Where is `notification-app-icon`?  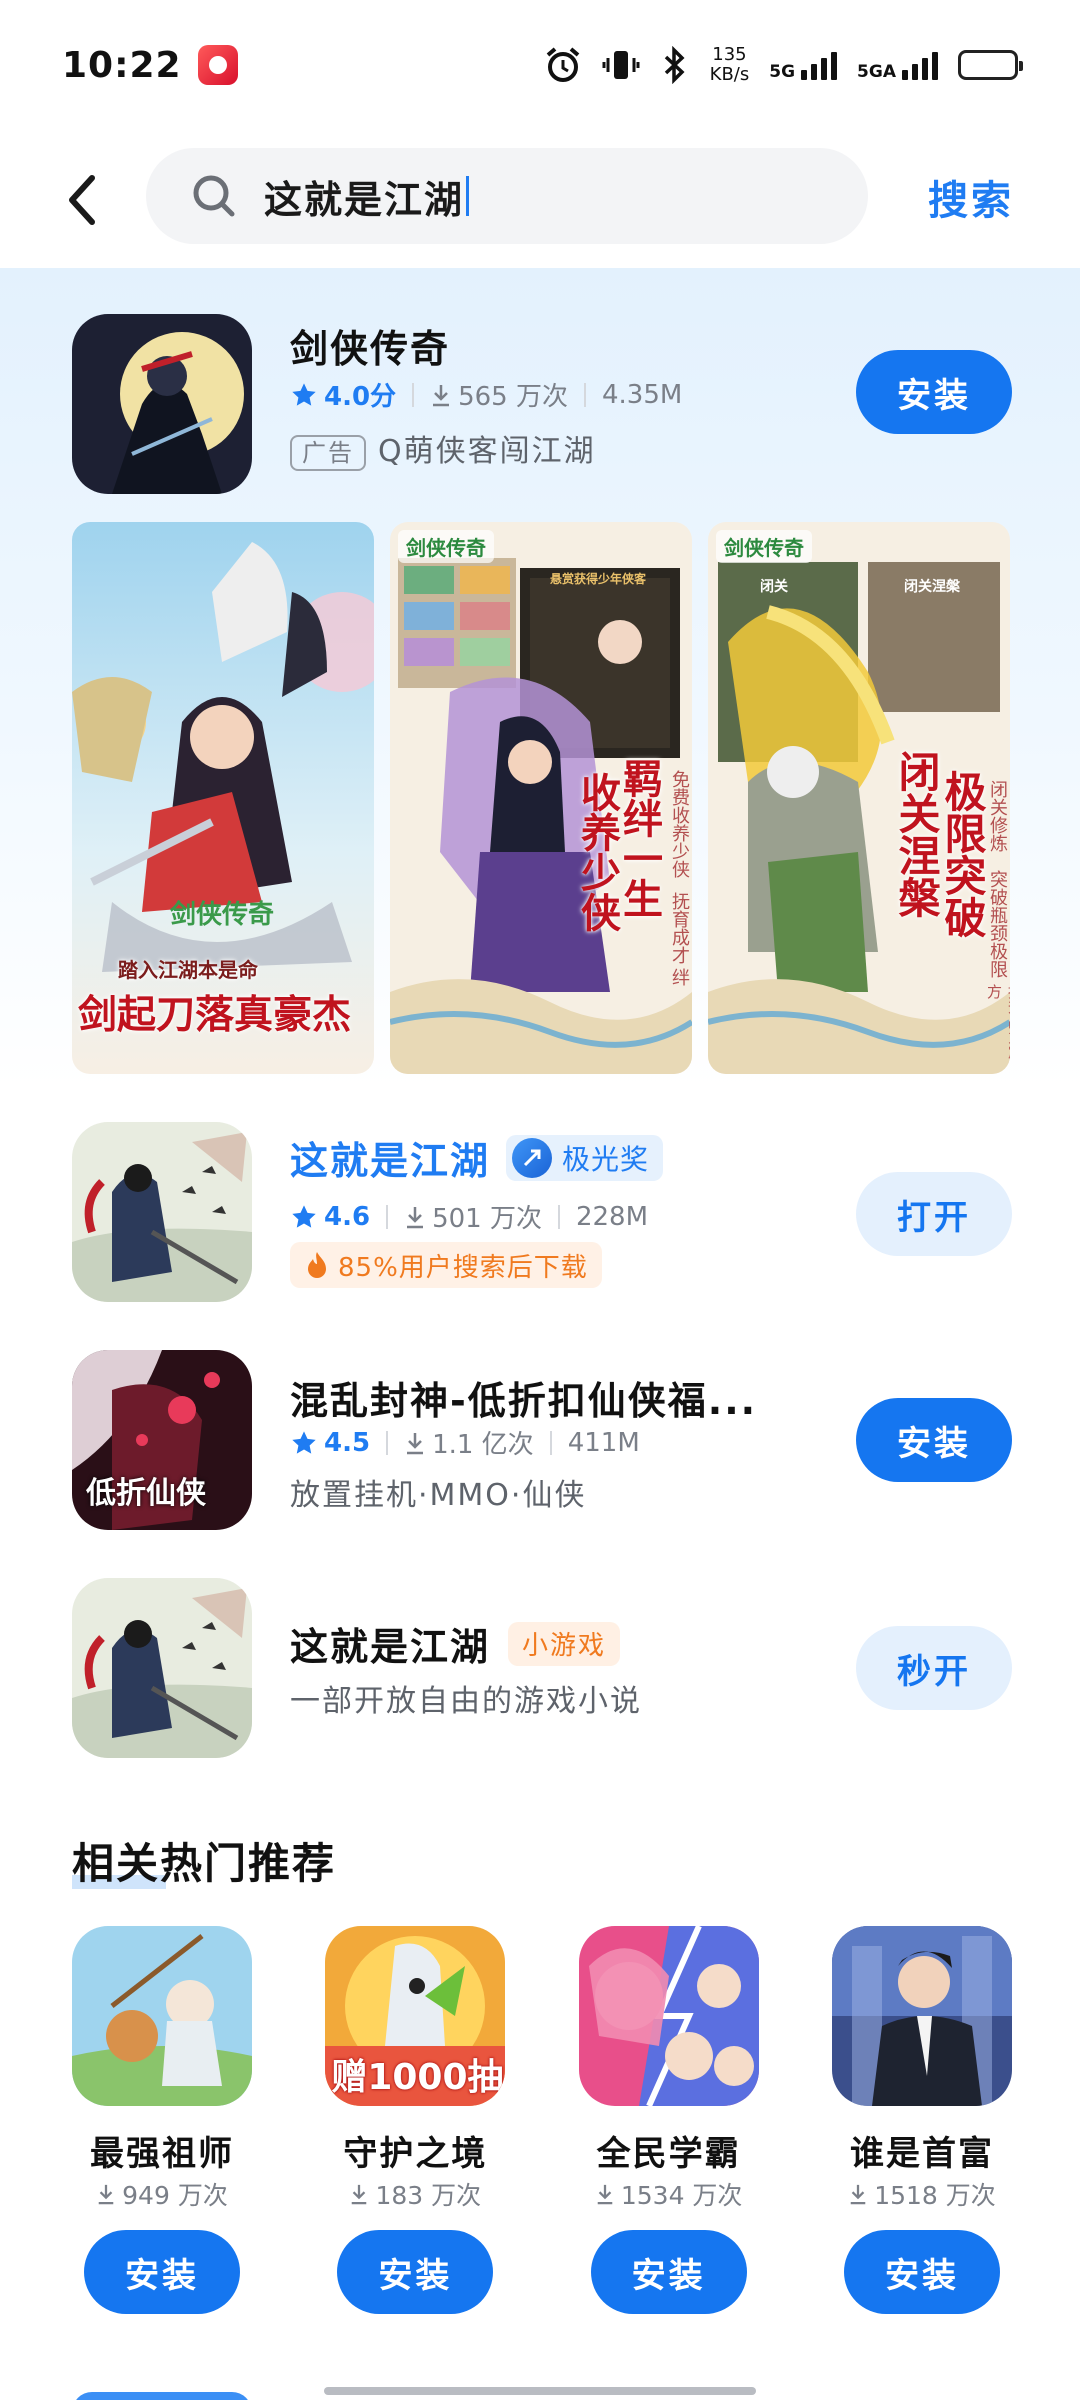 notification-app-icon is located at coordinates (217, 65).